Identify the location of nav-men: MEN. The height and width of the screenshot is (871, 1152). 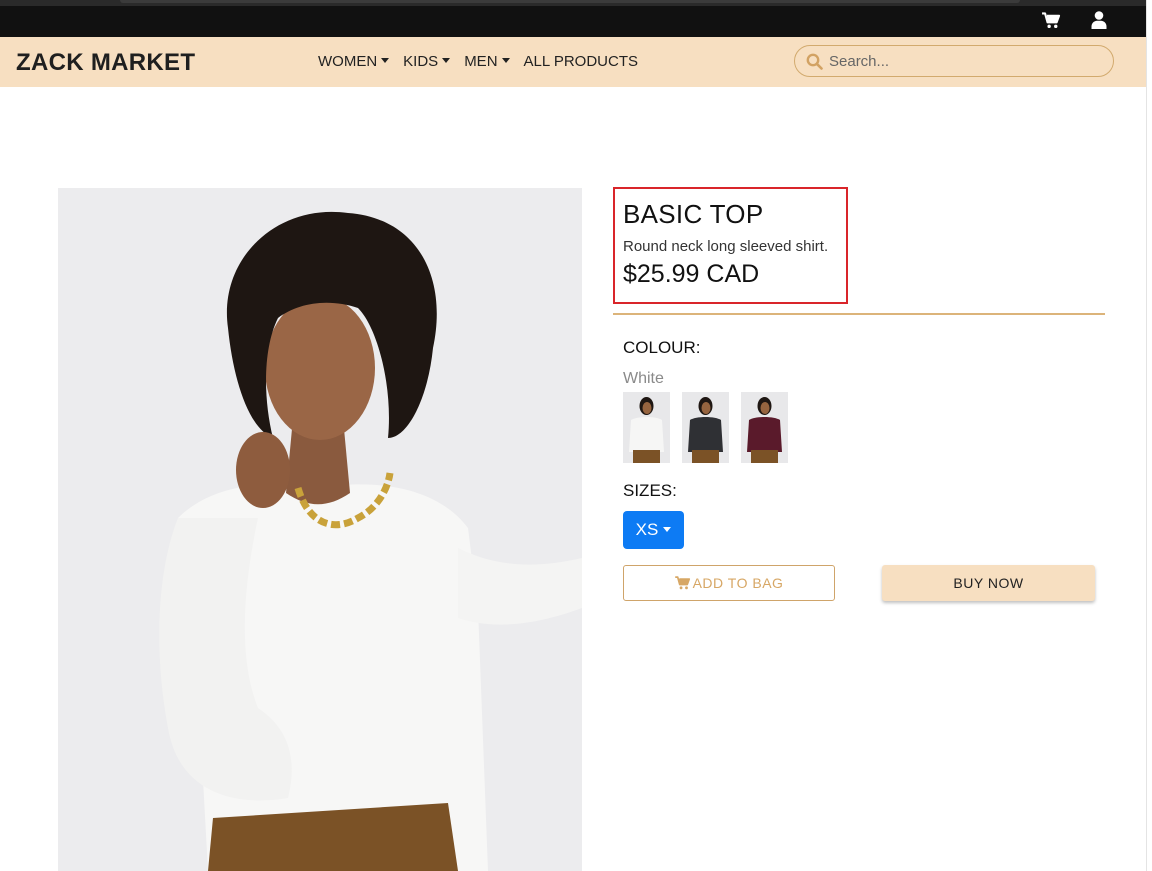
(487, 61).